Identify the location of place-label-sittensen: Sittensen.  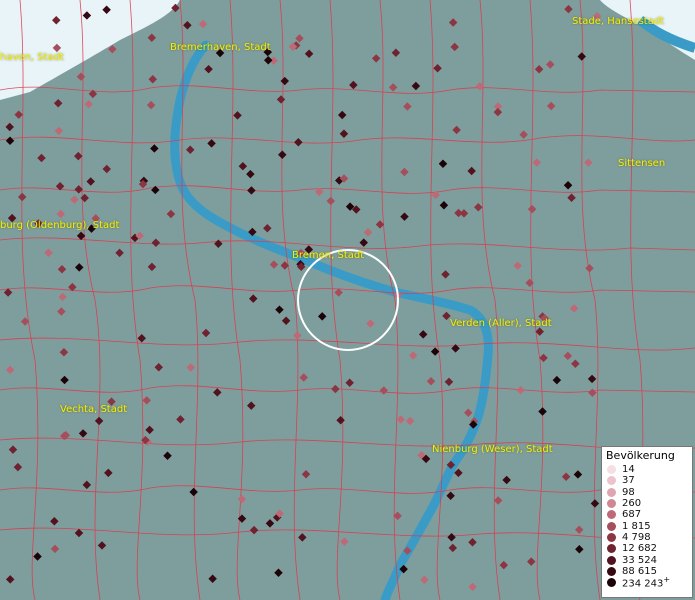
(642, 163).